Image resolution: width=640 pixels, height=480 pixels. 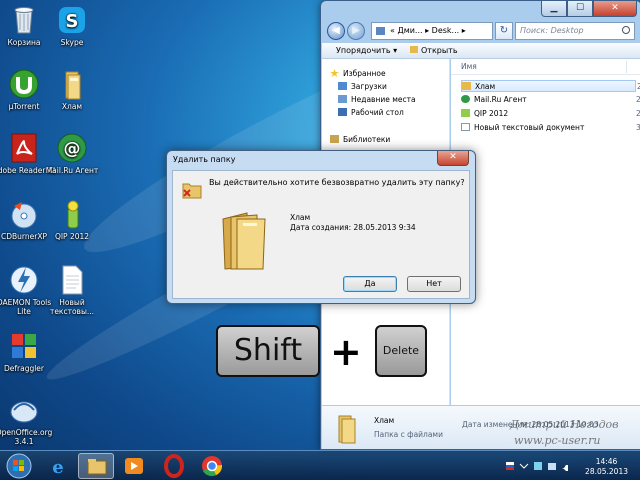 What do you see at coordinates (72, 21) in the screenshot?
I see `svg-text: S` at bounding box center [72, 21].